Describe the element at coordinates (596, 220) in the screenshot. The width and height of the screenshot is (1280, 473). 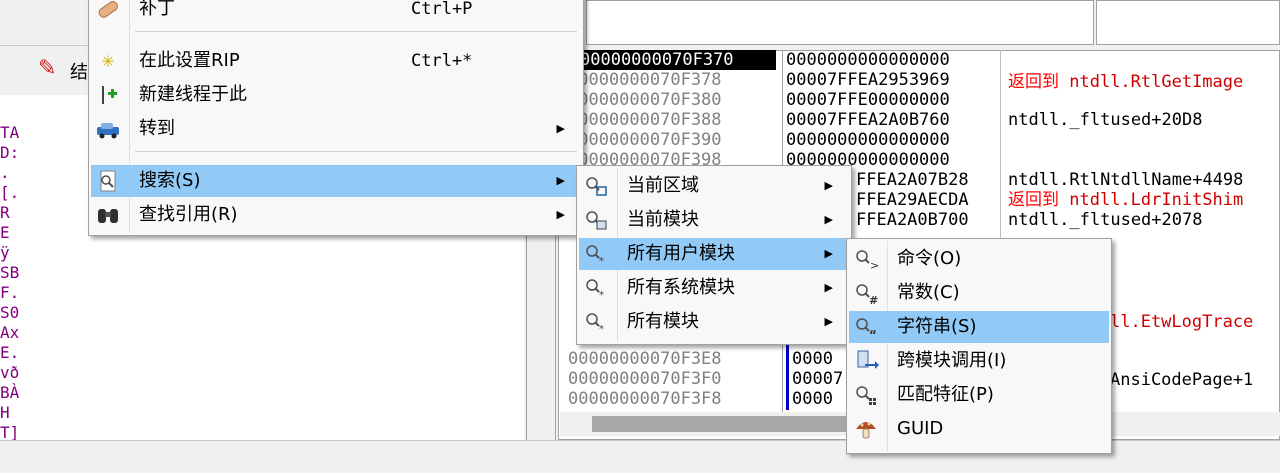
I see `search-module-icon` at that location.